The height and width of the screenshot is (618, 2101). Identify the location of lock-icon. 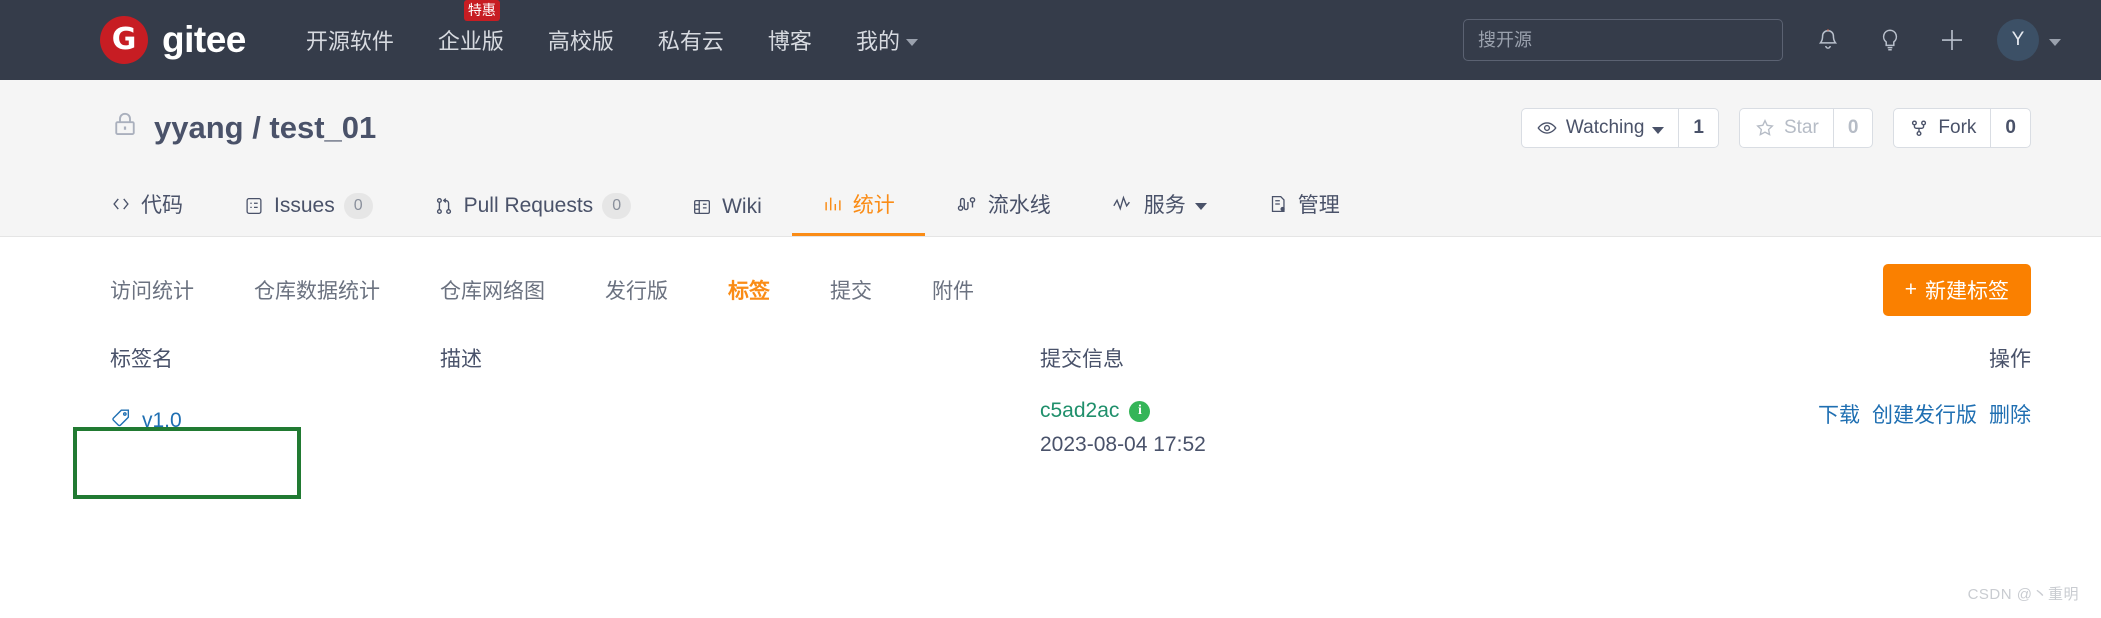
(125, 128).